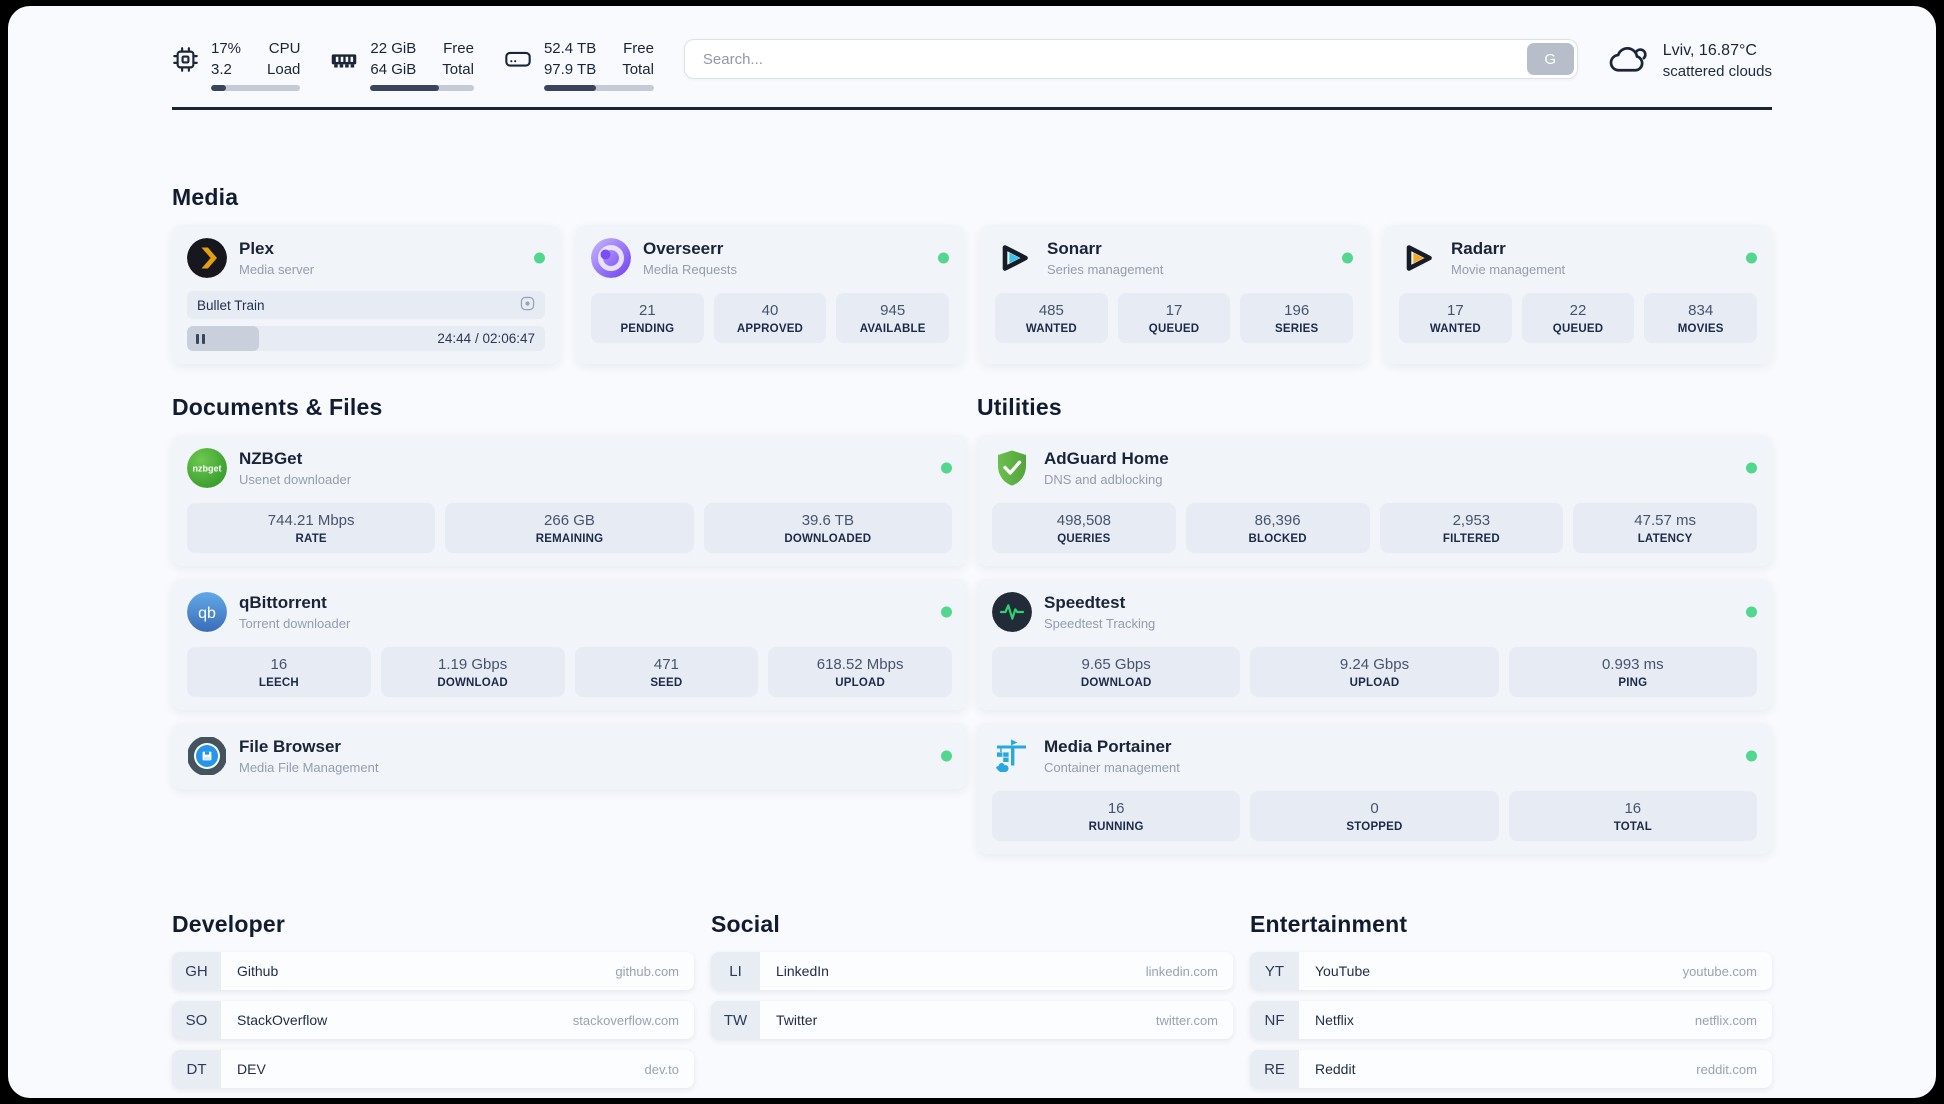 This screenshot has width=1944, height=1104. Describe the element at coordinates (1719, 971) in the screenshot. I see `bookmark-domain: youtube.com` at that location.